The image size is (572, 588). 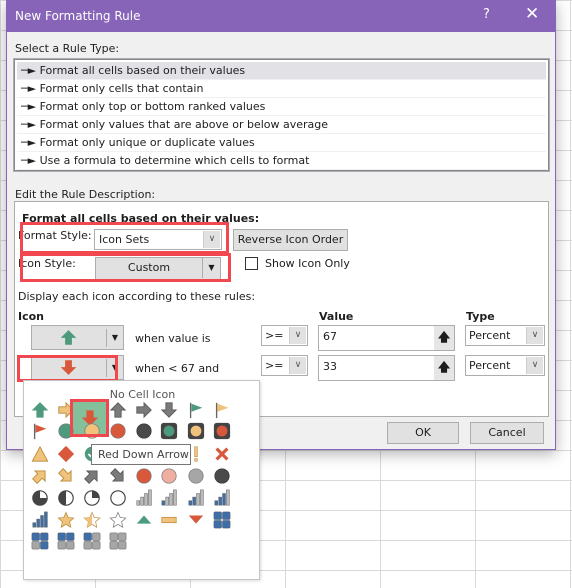 What do you see at coordinates (67, 48) in the screenshot?
I see `rule-type-label: Select a Rule Type:` at bounding box center [67, 48].